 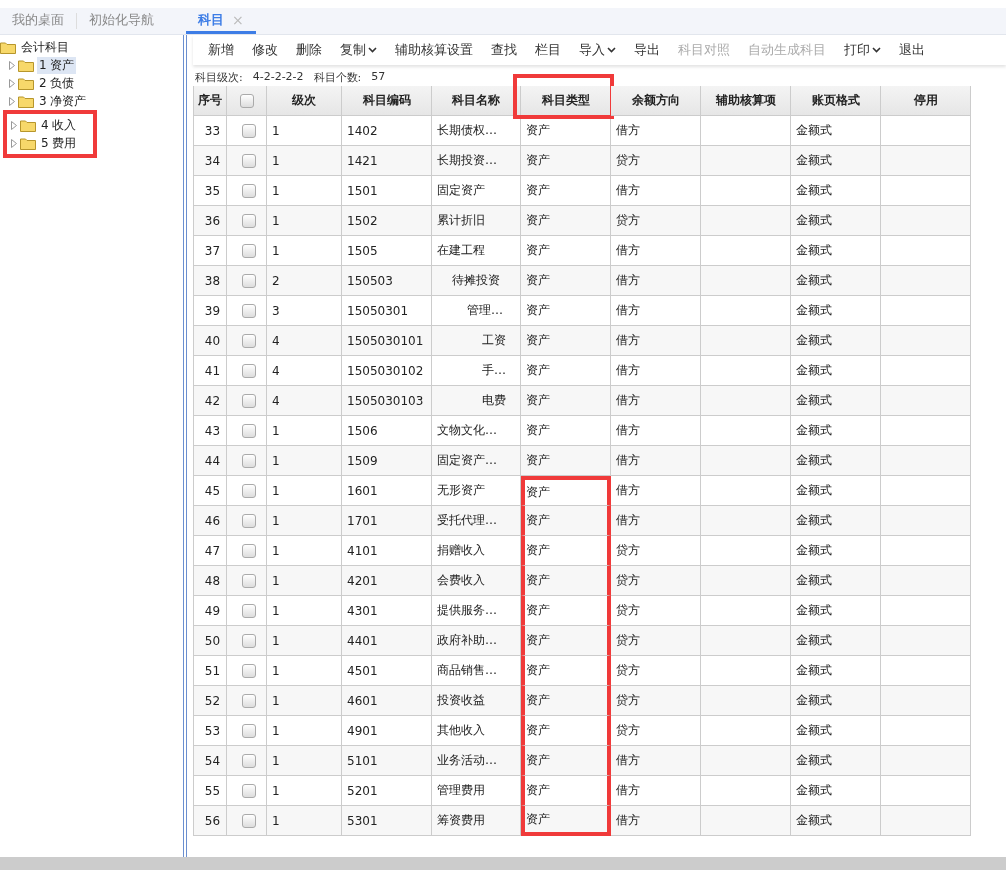 I want to click on tree-item: 3 净资产, so click(x=63, y=101).